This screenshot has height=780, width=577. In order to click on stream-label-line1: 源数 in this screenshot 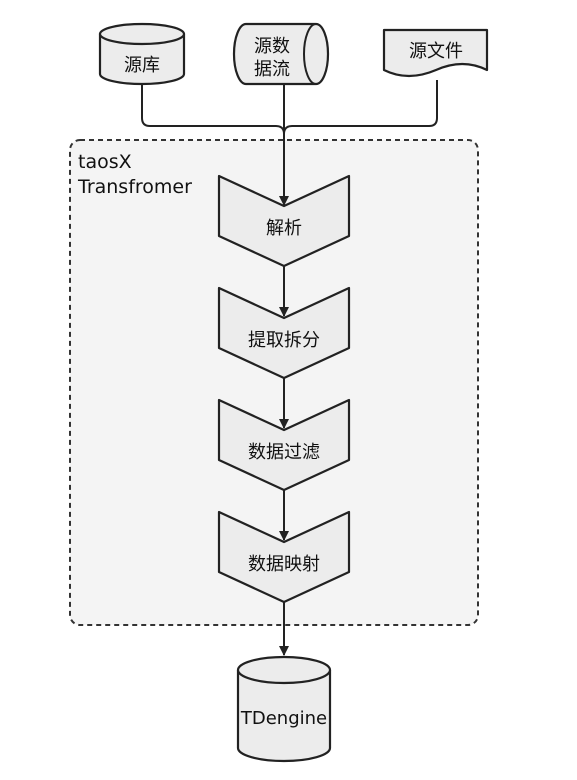, I will do `click(272, 46)`.